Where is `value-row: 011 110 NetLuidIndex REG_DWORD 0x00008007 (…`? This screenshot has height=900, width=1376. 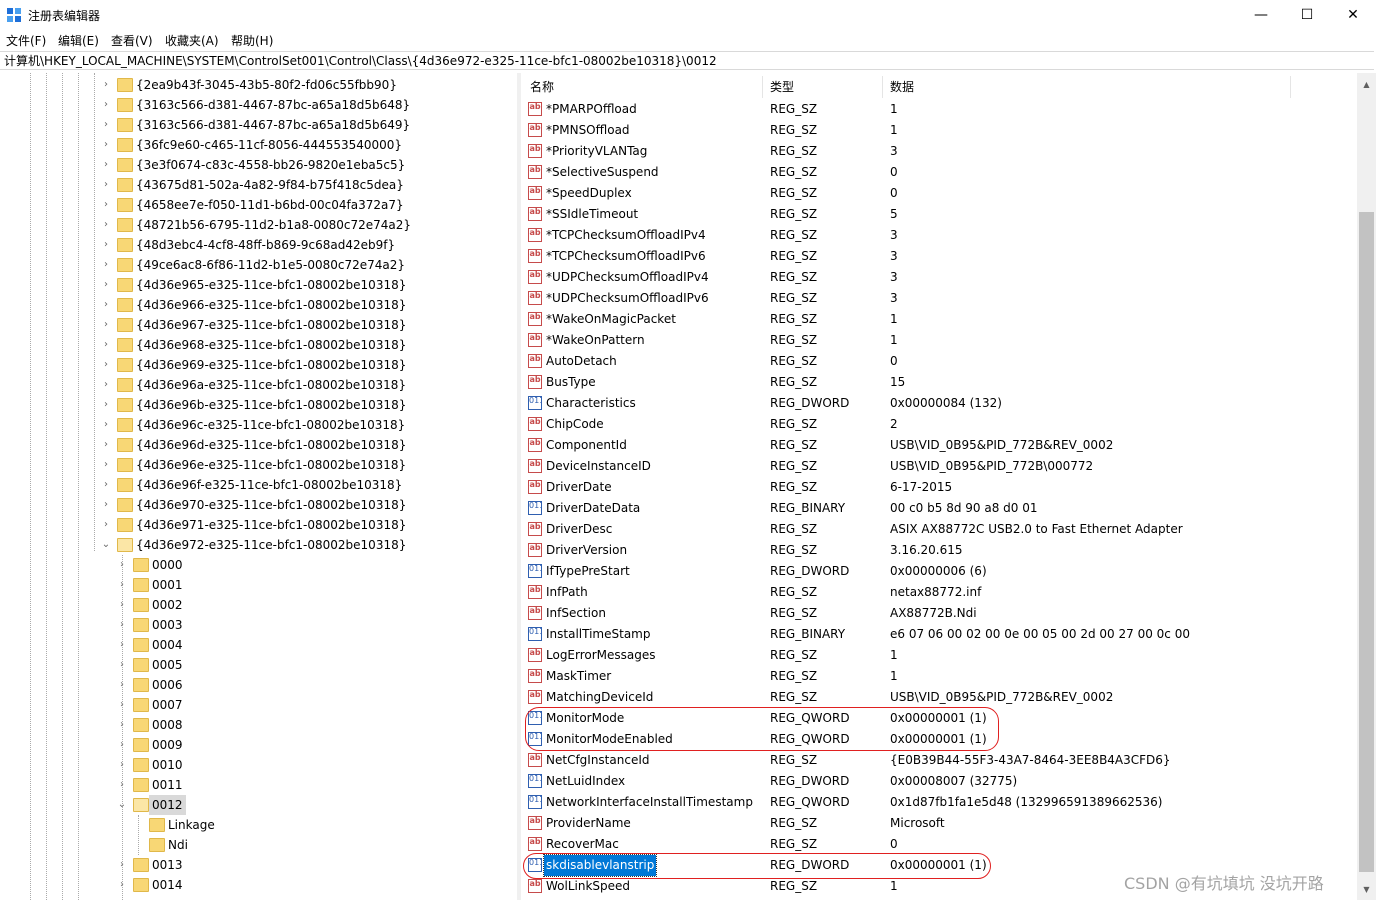 value-row: 011 110 NetLuidIndex REG_DWORD 0x00008007 (… is located at coordinates (938, 781).